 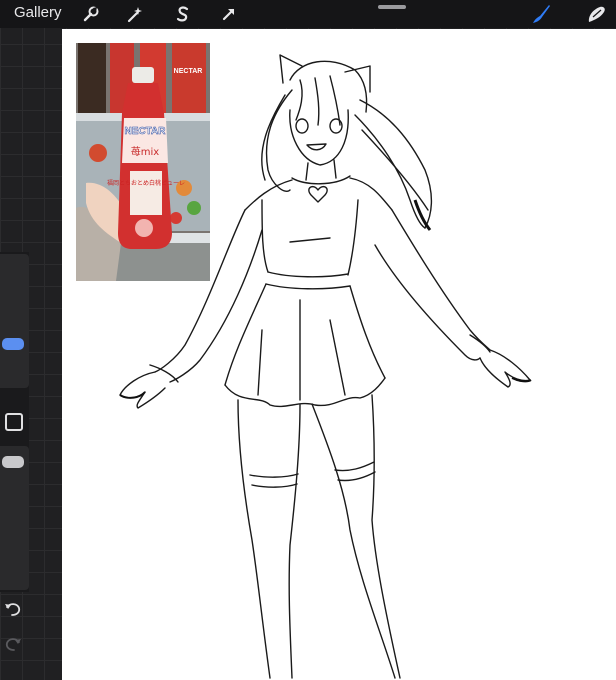 I want to click on bottle-desc-label: 福岡とちおとめ白桃ピューレ, so click(x=146, y=183).